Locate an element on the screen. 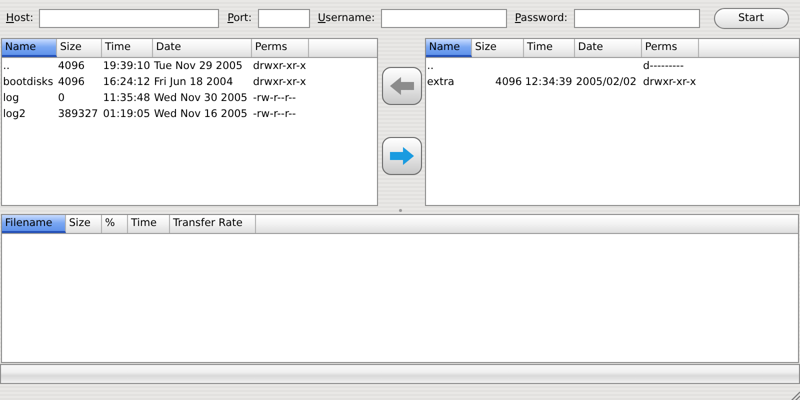 The width and height of the screenshot is (800, 400). table-cell-text: Tue Nov 29 2005 is located at coordinates (198, 66).